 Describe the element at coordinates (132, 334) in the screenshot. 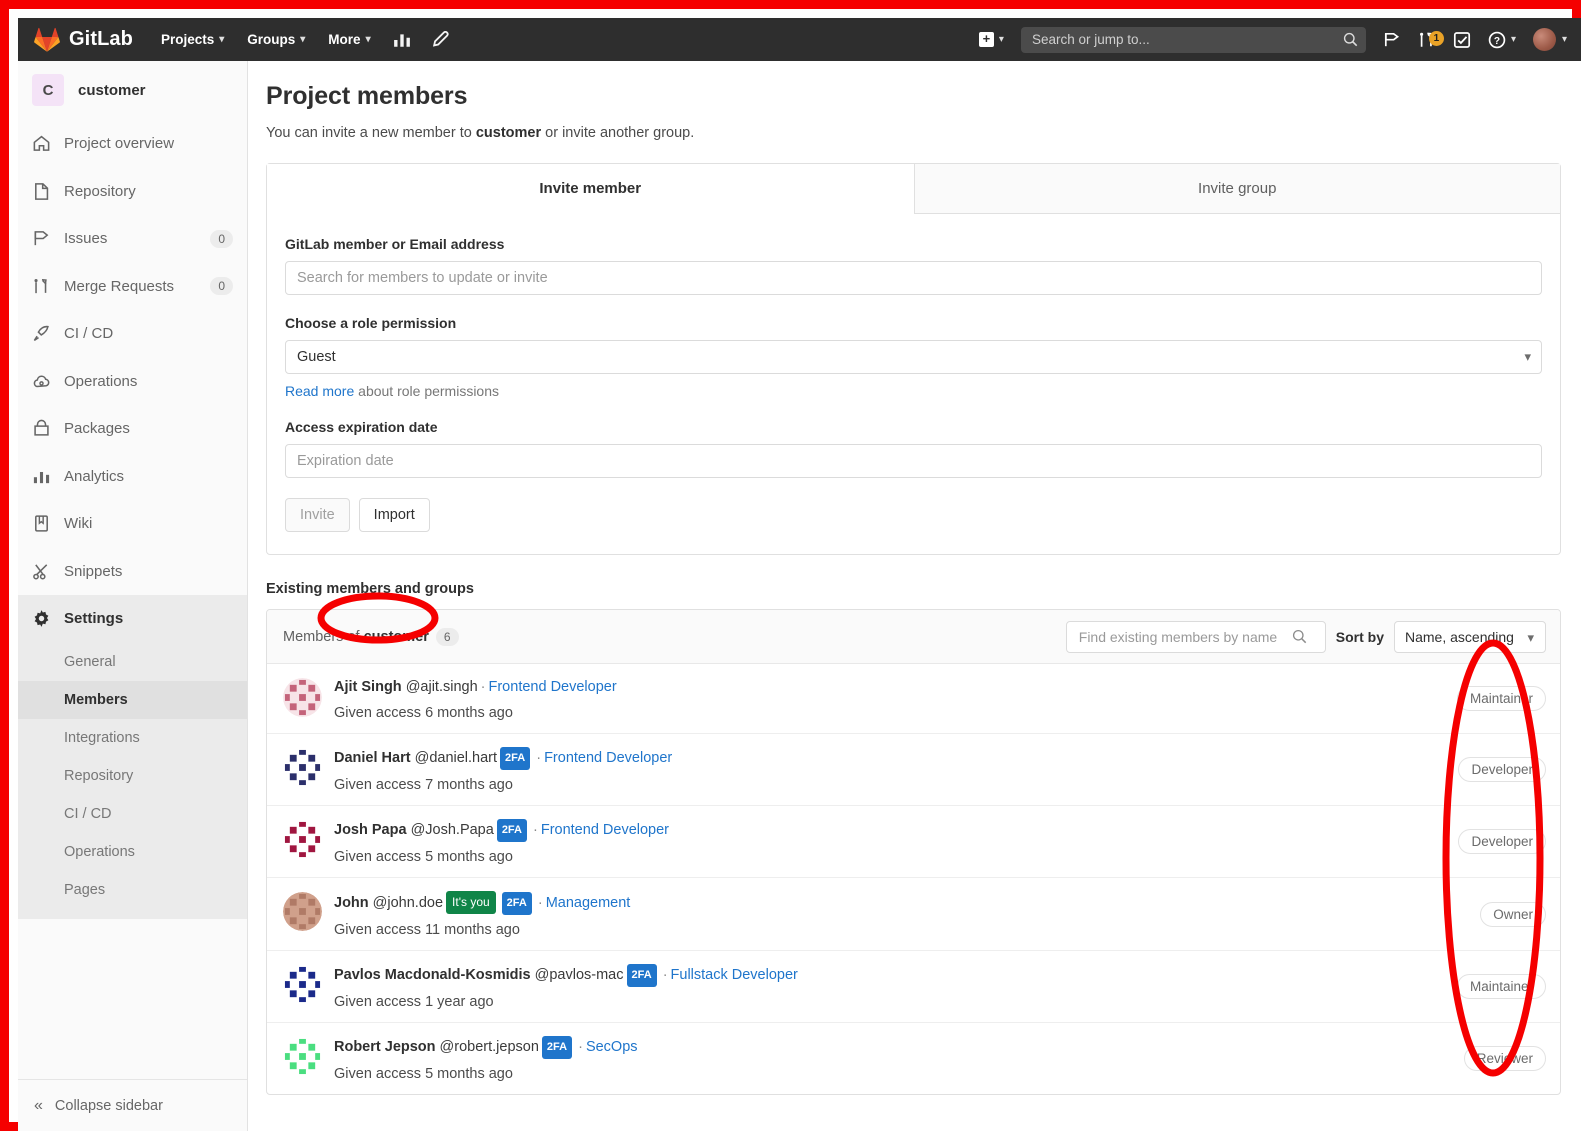

I see `sidebar-item-ci-cd: CI / CD` at that location.